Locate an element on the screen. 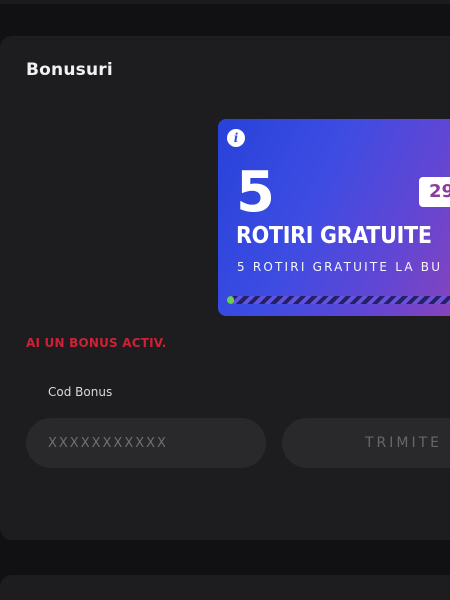 The width and height of the screenshot is (450, 600). active-bonus-message: AI UN BONUS ACTIV. is located at coordinates (96, 343).